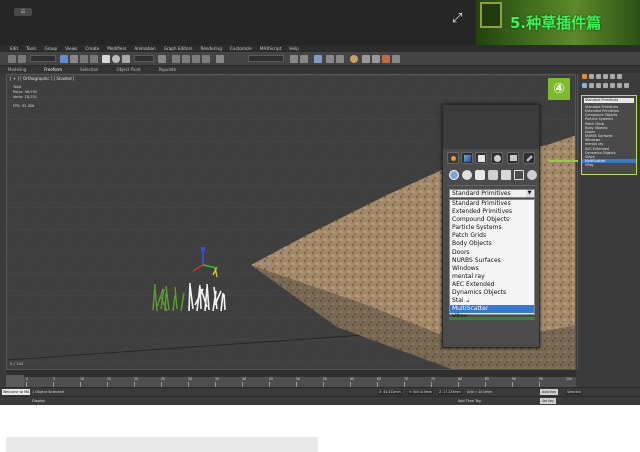 Image resolution: width=640 pixels, height=452 pixels. Describe the element at coordinates (492, 269) in the screenshot. I see `list-item-windows: Windows` at that location.